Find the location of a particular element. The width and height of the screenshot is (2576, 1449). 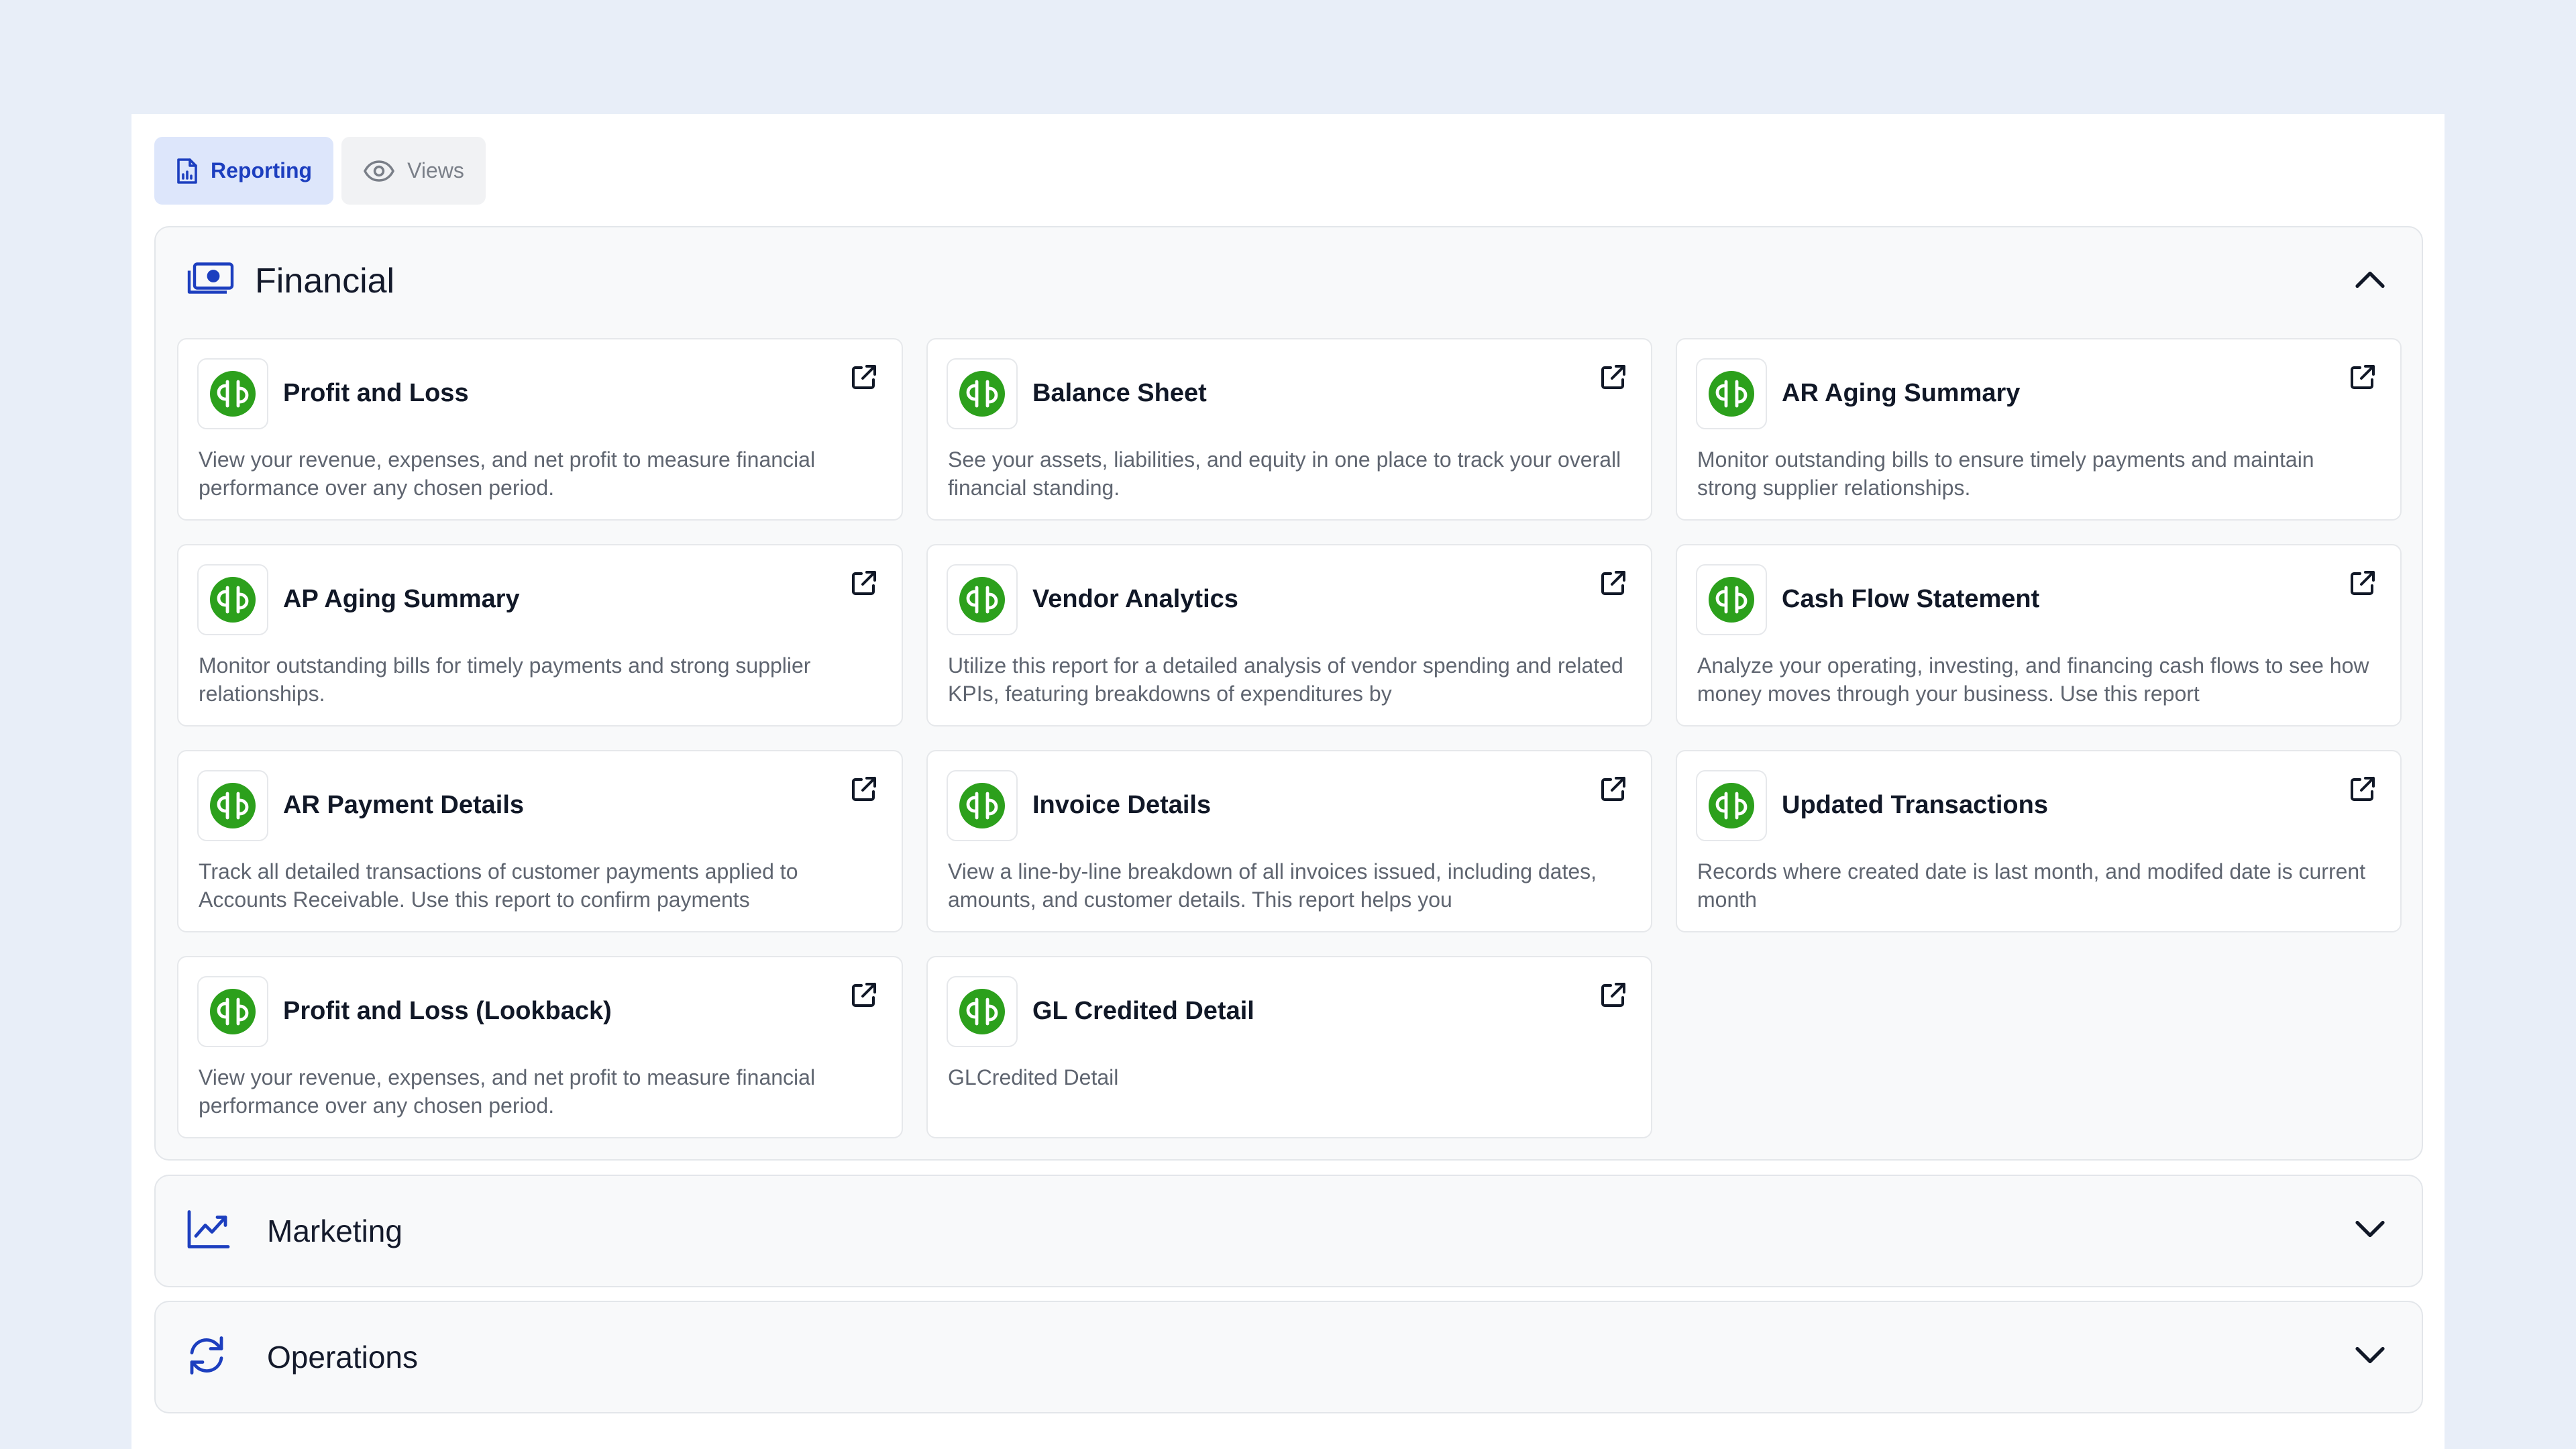

operations-section: Operations is located at coordinates (1288, 1357).